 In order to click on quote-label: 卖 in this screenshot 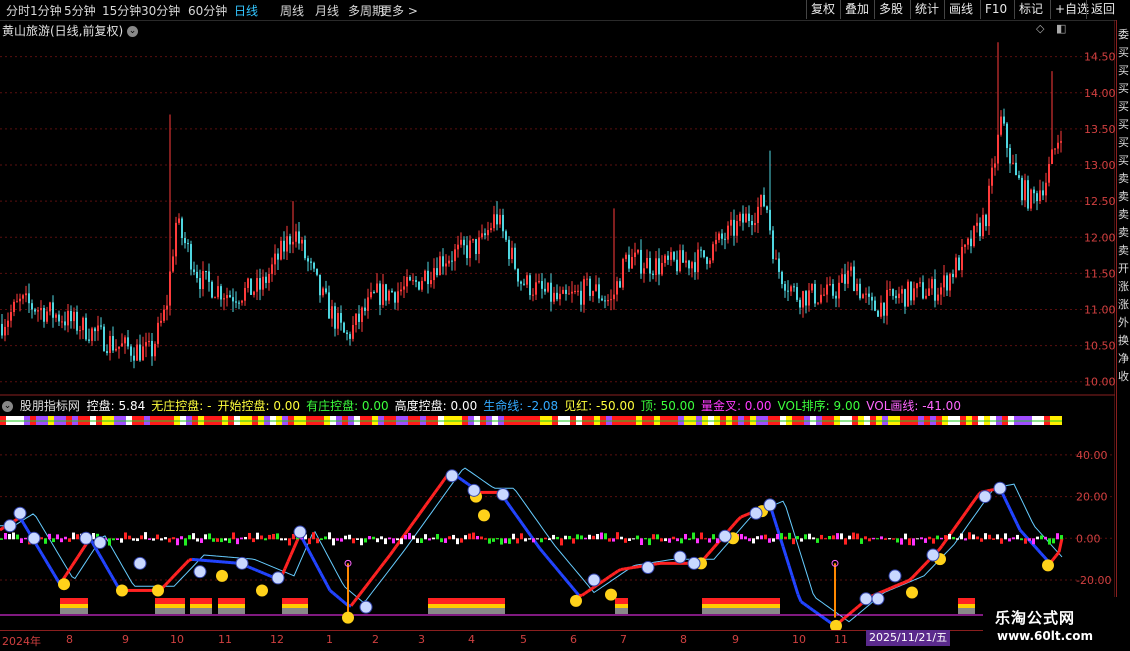, I will do `click(1123, 214)`.